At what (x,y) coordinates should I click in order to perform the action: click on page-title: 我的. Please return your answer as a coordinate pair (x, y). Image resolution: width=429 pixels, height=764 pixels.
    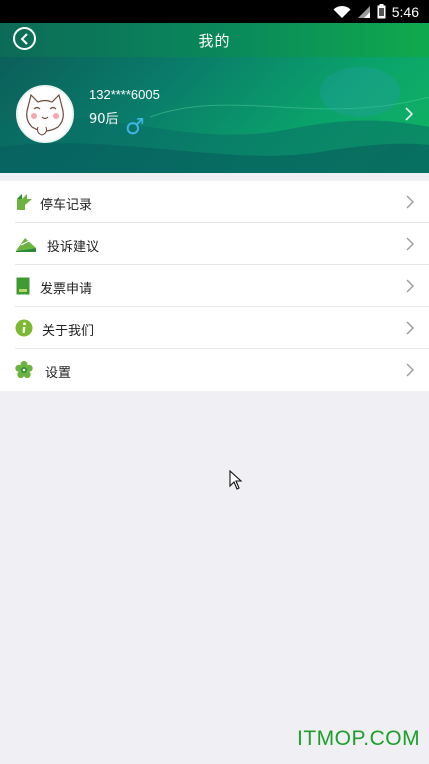
    Looking at the image, I should click on (214, 40).